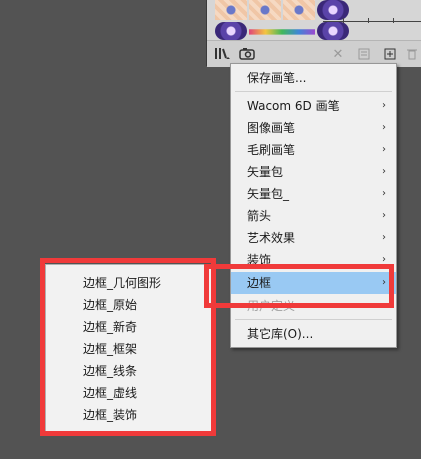 This screenshot has width=421, height=459. I want to click on submenu-item-borders-dashed: 边框_虚线, so click(129, 393).